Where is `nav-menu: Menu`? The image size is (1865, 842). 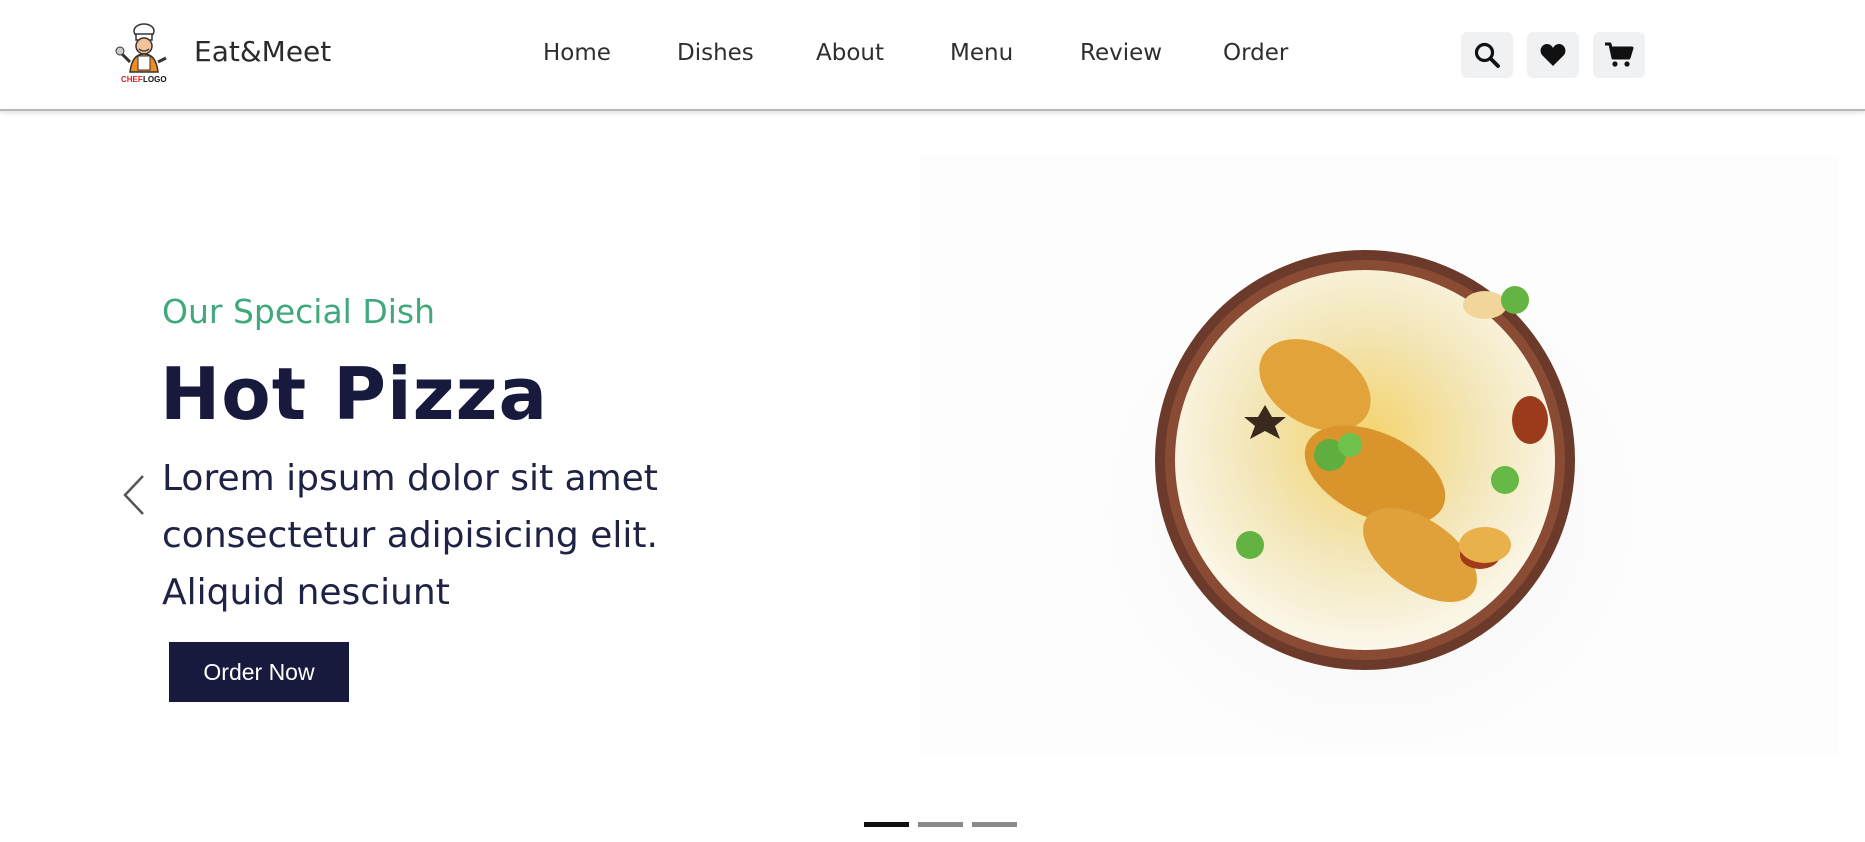 nav-menu: Menu is located at coordinates (1015, 53).